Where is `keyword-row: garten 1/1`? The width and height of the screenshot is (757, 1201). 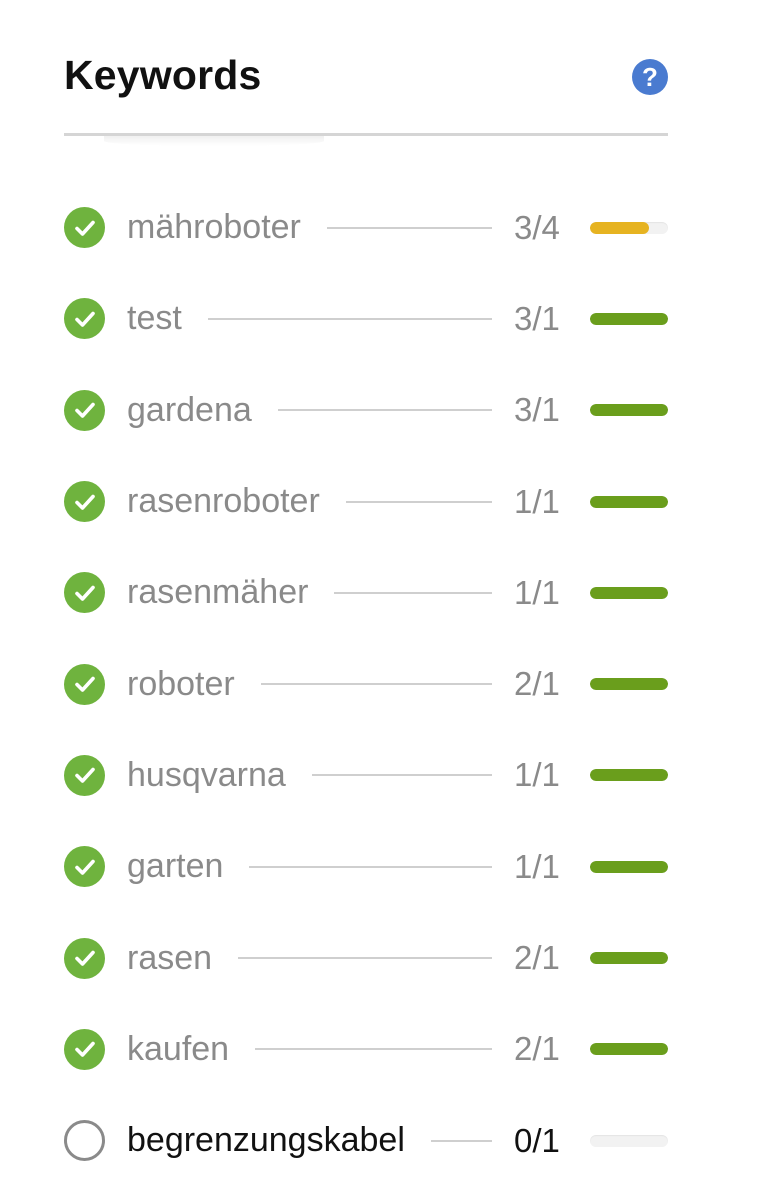 keyword-row: garten 1/1 is located at coordinates (366, 866).